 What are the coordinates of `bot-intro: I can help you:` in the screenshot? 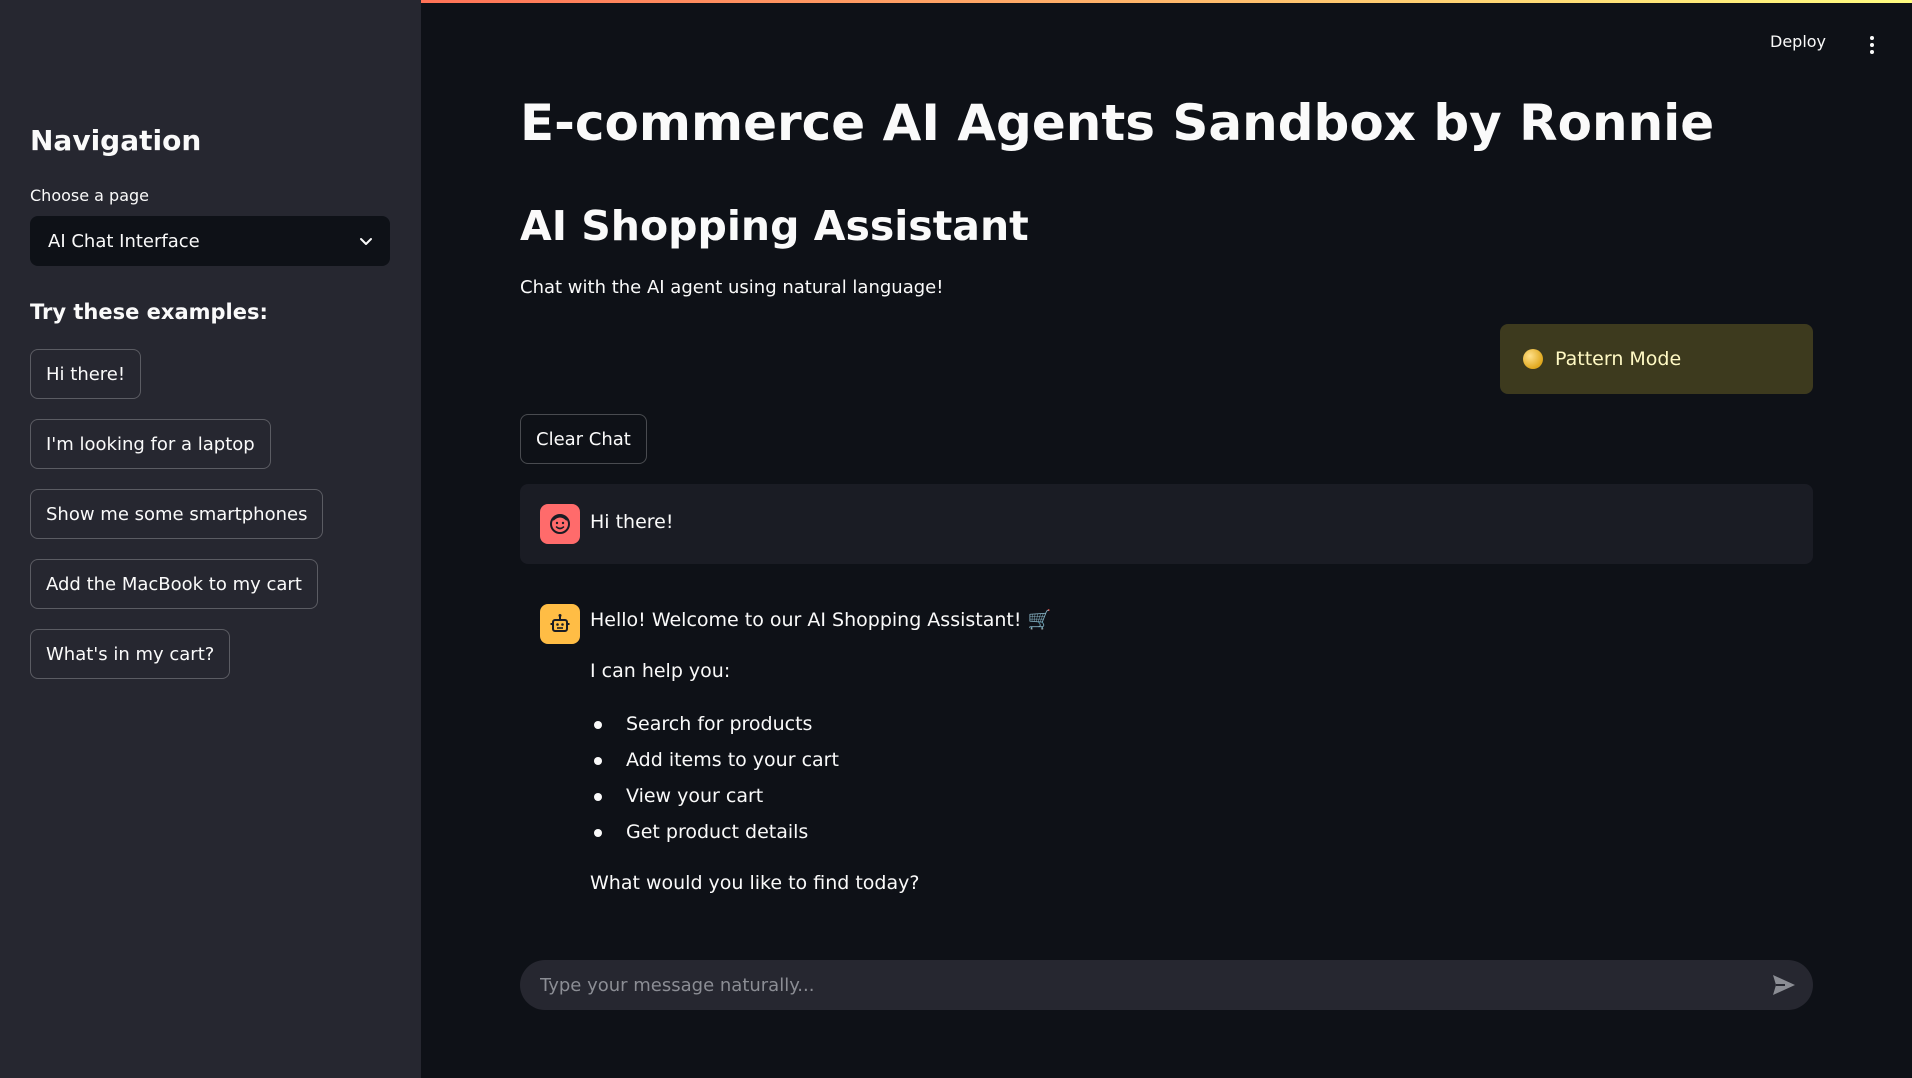 It's located at (660, 671).